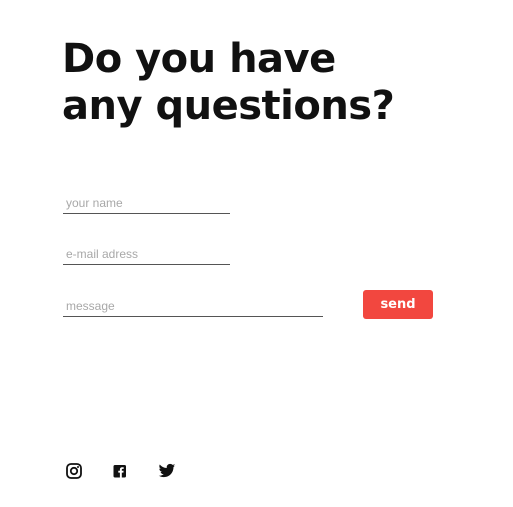 Image resolution: width=513 pixels, height=507 pixels. I want to click on twitter-icon, so click(167, 471).